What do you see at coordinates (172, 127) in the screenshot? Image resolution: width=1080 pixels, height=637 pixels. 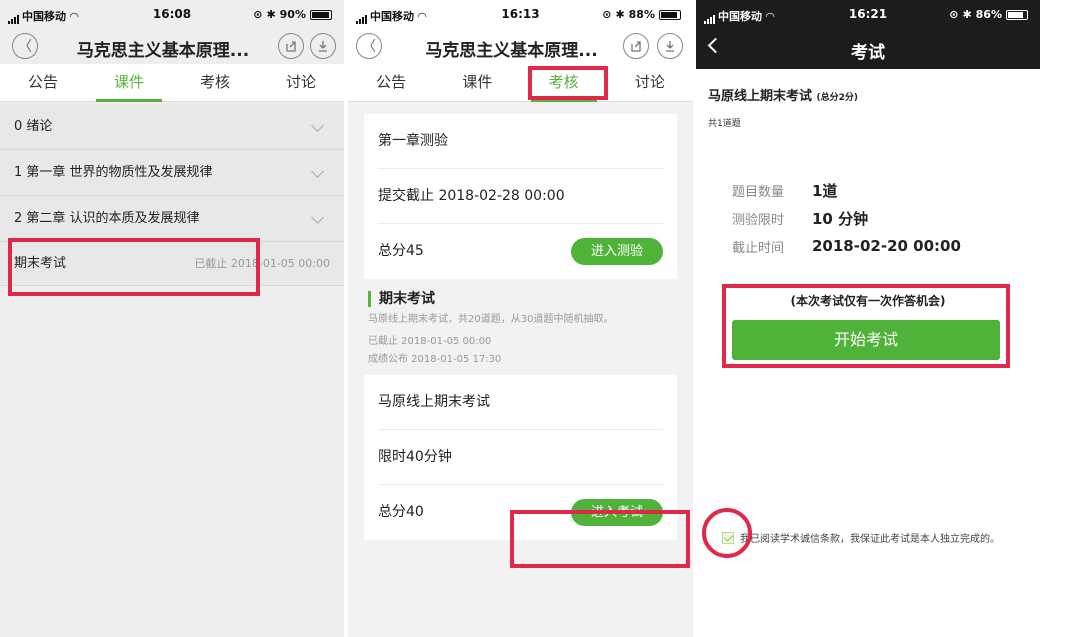 I see `chapter-row-intro: 0 绪论` at bounding box center [172, 127].